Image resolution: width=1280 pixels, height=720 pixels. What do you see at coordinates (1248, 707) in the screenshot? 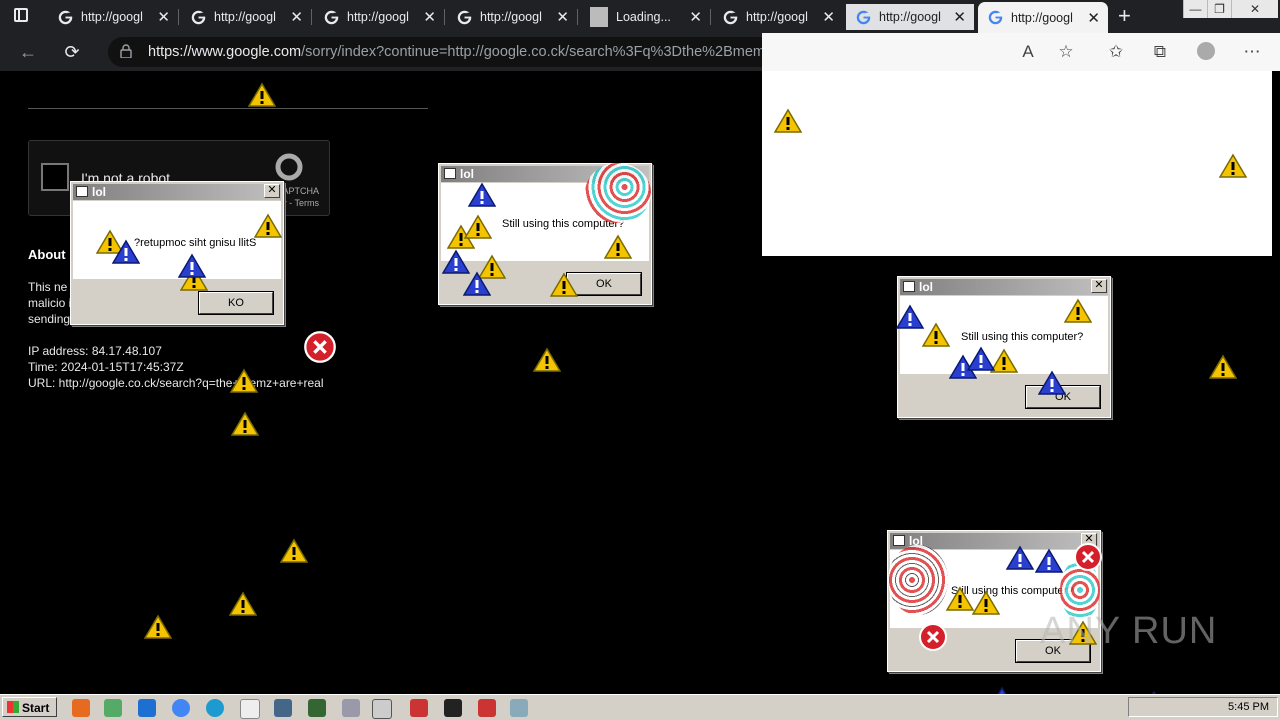
I see `clock: 5:45 PM` at bounding box center [1248, 707].